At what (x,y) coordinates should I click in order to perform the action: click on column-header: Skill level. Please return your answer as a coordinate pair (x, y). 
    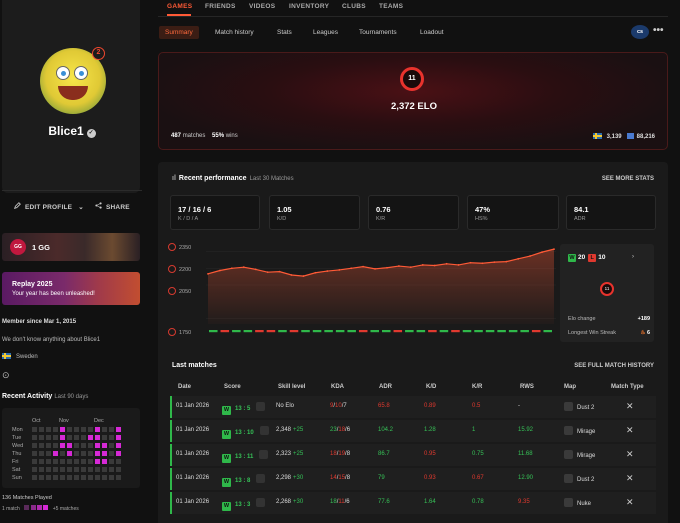
    Looking at the image, I should click on (291, 387).